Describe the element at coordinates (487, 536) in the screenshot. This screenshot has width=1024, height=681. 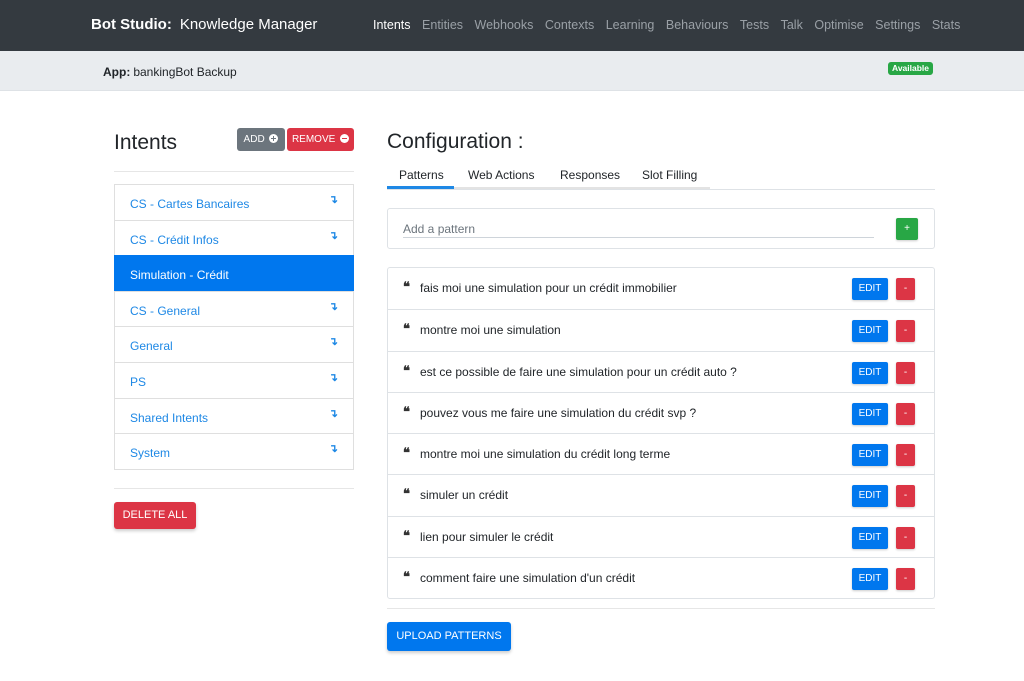
I see `pattern-text: lien pour simuler le crédit` at that location.